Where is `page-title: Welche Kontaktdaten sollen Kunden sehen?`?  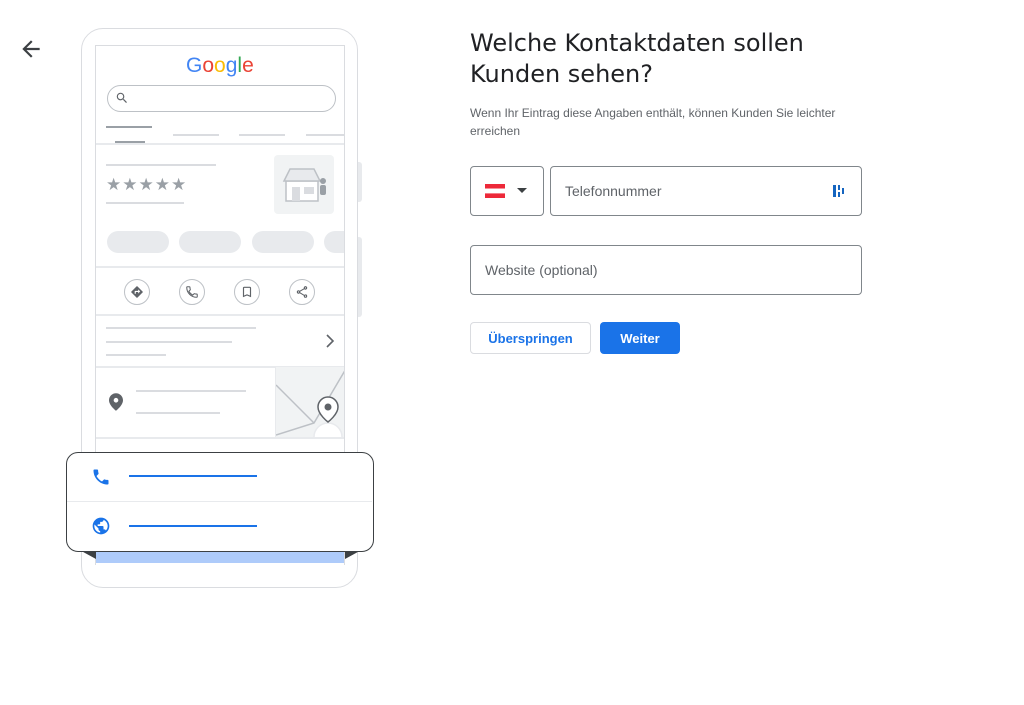 page-title: Welche Kontaktdaten sollen Kunden sehen? is located at coordinates (637, 58).